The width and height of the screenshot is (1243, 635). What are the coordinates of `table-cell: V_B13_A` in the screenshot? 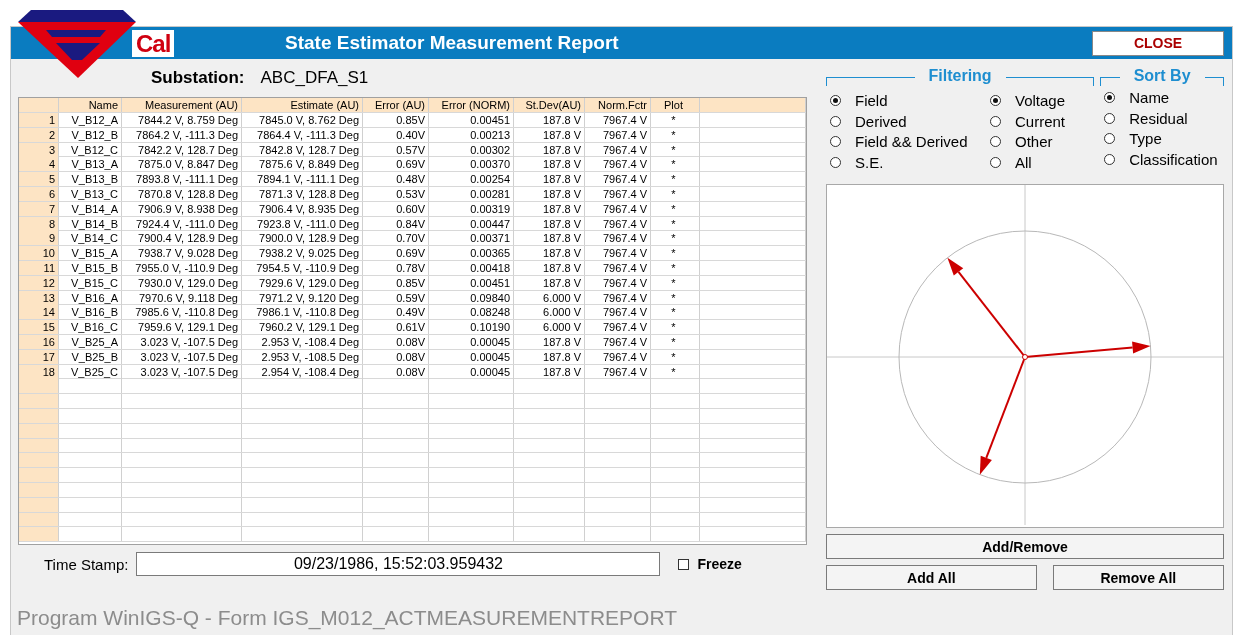 It's located at (90, 164).